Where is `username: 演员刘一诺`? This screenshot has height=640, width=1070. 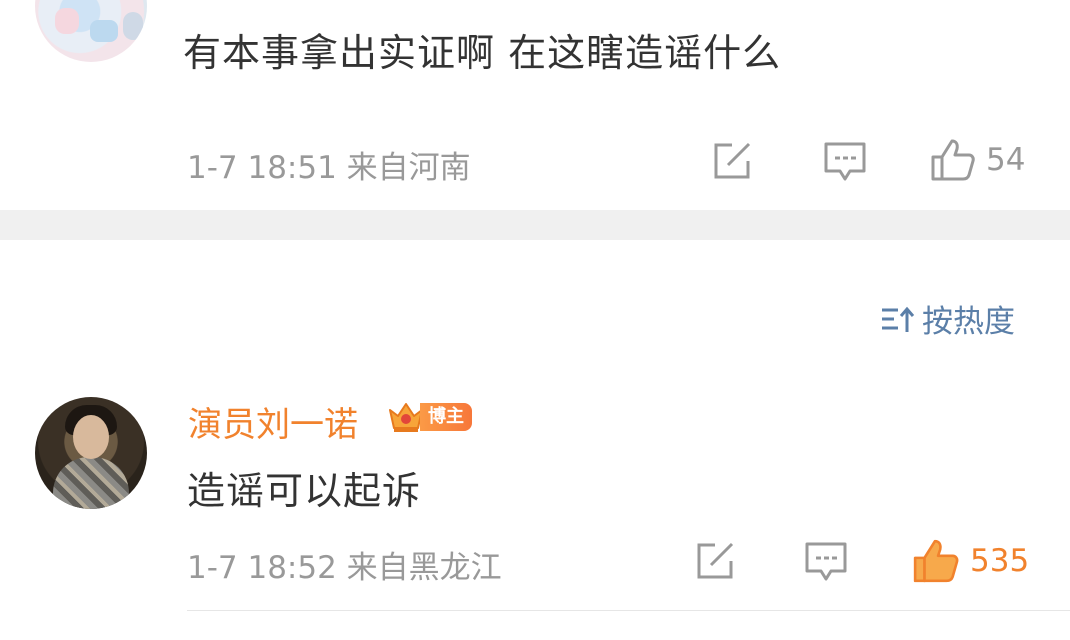 username: 演员刘一诺 is located at coordinates (273, 421).